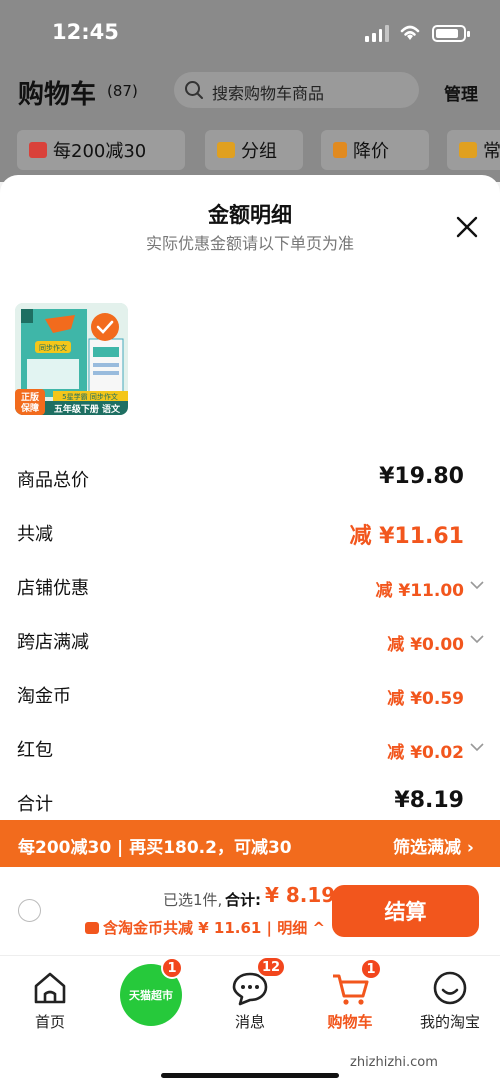 Image resolution: width=500 pixels, height=1083 pixels. I want to click on tab-label: 我的淘宝, so click(449, 1022).